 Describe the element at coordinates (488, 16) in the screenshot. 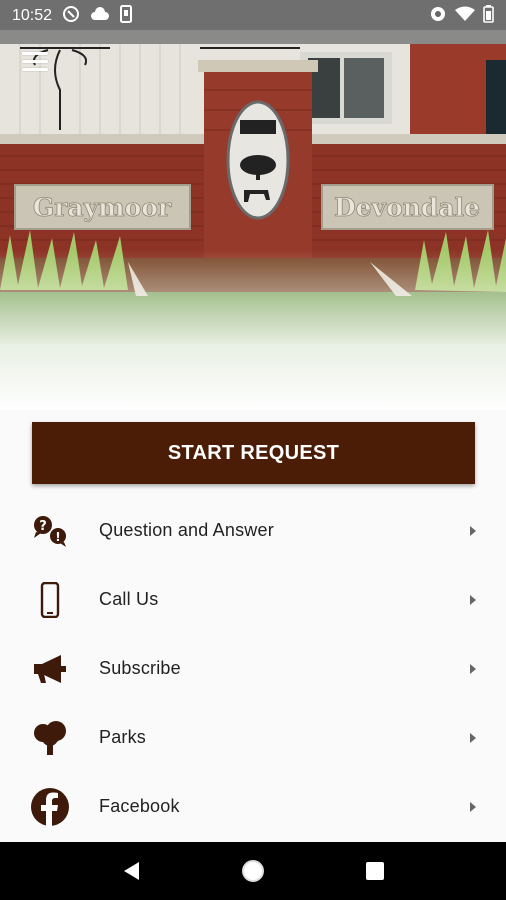

I see `battery-icon` at that location.